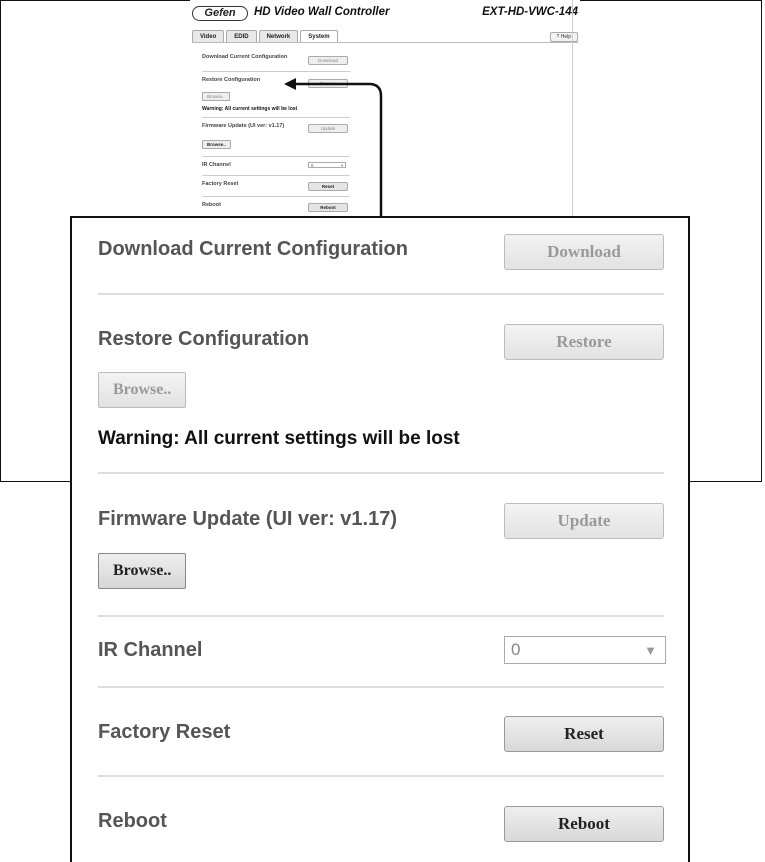 The height and width of the screenshot is (862, 765). Describe the element at coordinates (385, 42) in the screenshot. I see `tab-divider` at that location.